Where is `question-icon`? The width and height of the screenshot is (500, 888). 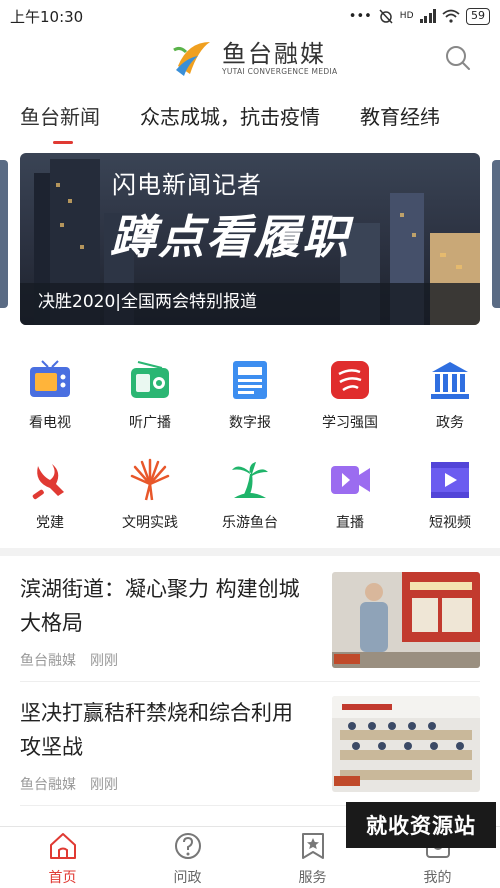 question-icon is located at coordinates (187, 846).